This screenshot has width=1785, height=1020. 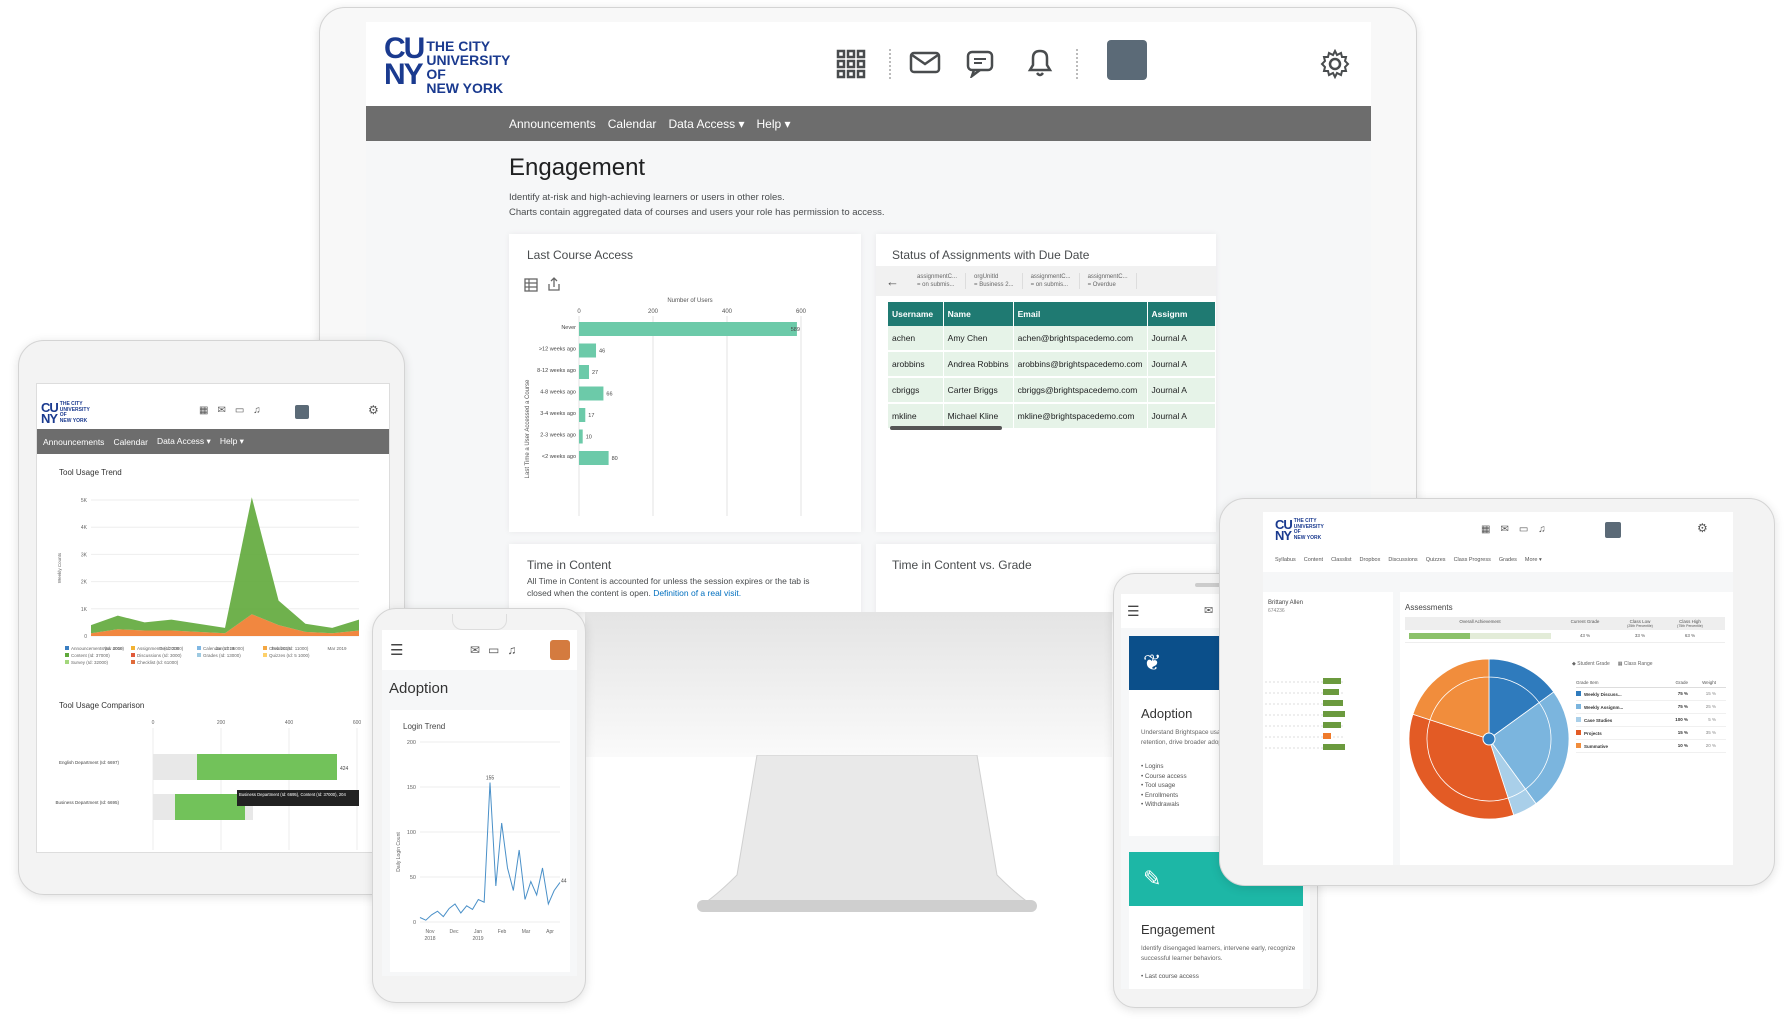 What do you see at coordinates (1286, 603) in the screenshot?
I see `student-name: Brittany Allen` at bounding box center [1286, 603].